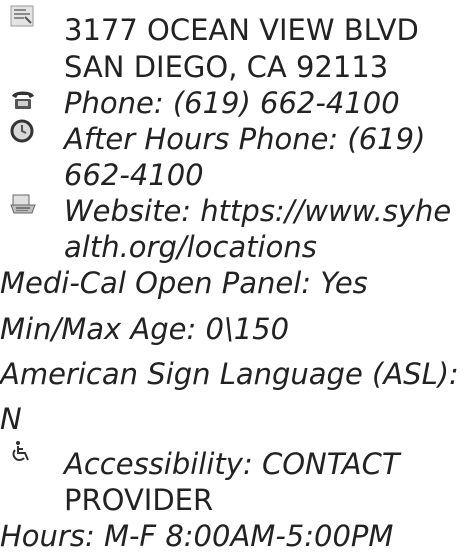 The image size is (473, 560). I want to click on after-hours-line-2: 662-4100, so click(134, 175).